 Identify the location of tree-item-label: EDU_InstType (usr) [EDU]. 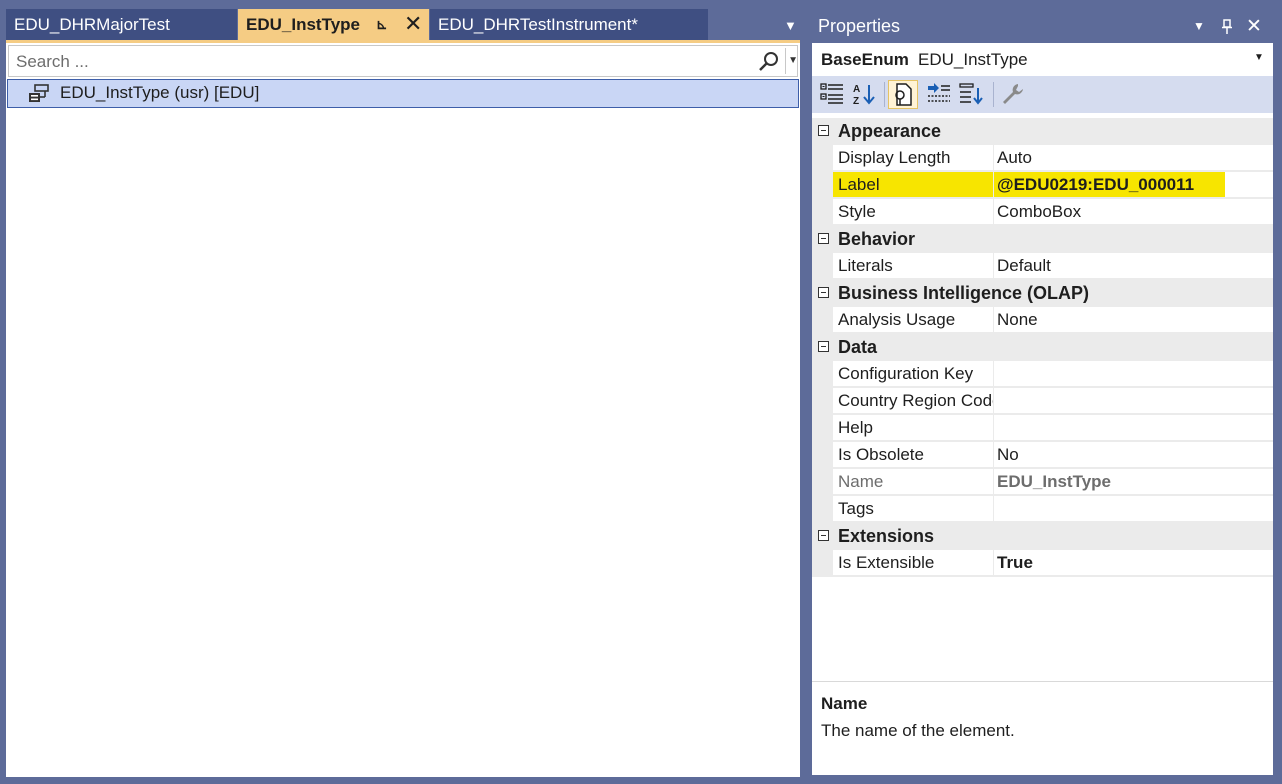
(160, 92).